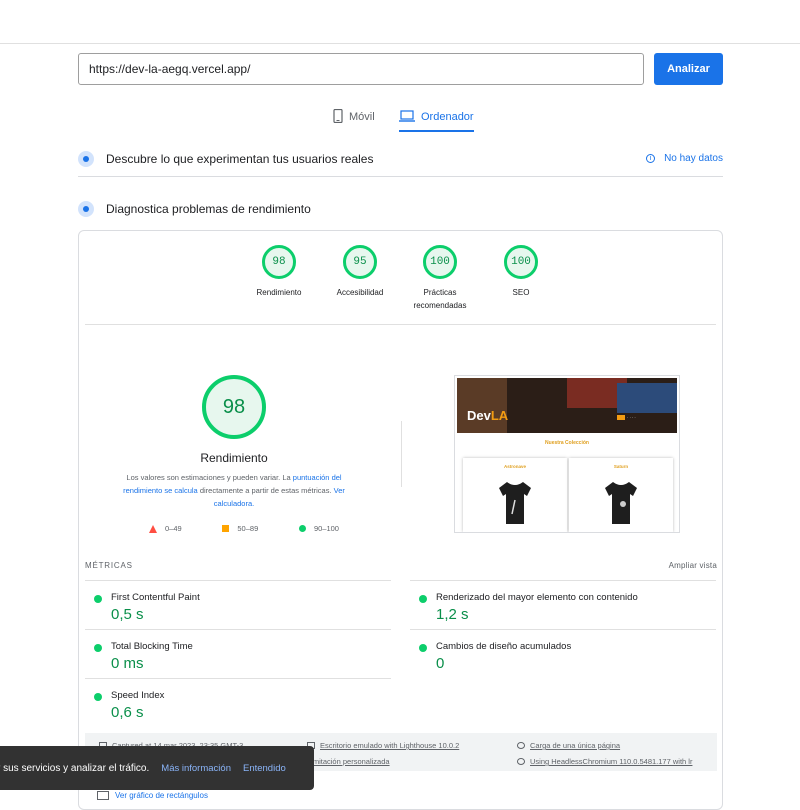 The image size is (800, 810). Describe the element at coordinates (240, 528) in the screenshot. I see `legend-average: 50–89` at that location.